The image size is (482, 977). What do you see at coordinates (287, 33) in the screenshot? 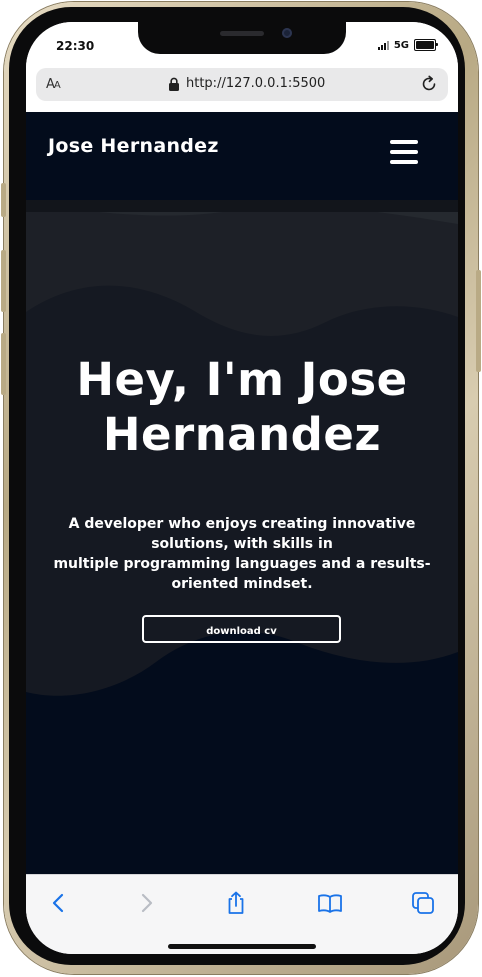
I see `front-camera` at bounding box center [287, 33].